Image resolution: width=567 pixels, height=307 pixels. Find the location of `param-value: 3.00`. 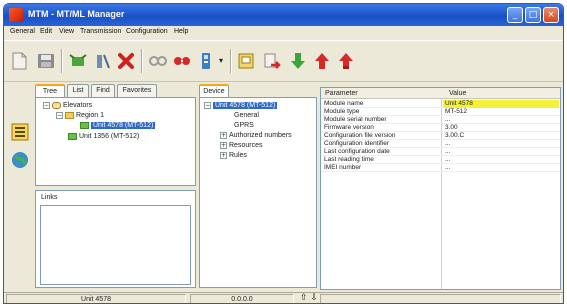

param-value: 3.00 is located at coordinates (501, 128).